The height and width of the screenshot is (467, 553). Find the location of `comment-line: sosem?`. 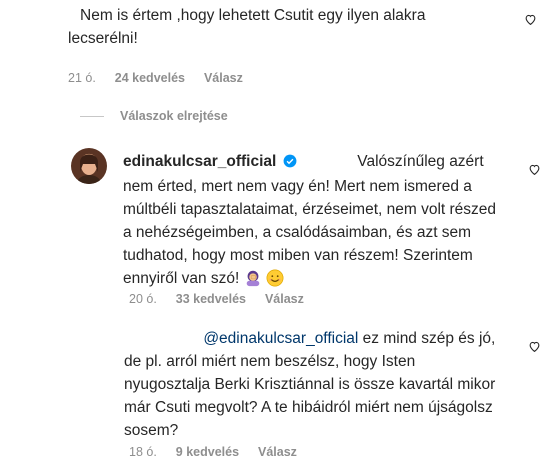

comment-line: sosem? is located at coordinates (151, 430).